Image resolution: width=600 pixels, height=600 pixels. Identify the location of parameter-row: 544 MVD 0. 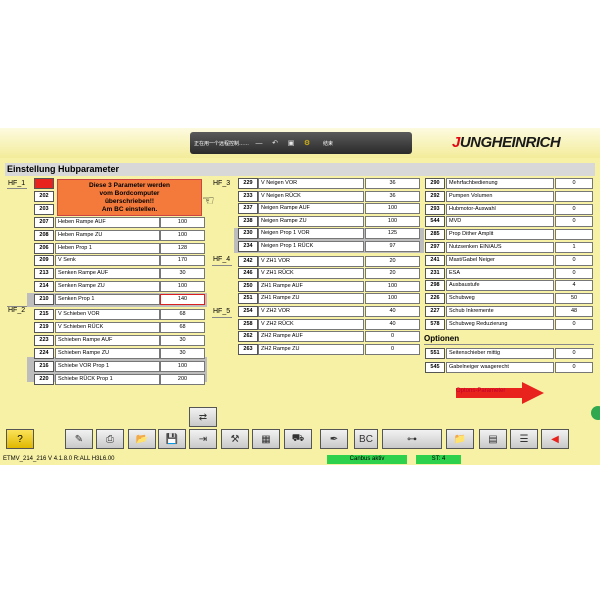
(300, 222).